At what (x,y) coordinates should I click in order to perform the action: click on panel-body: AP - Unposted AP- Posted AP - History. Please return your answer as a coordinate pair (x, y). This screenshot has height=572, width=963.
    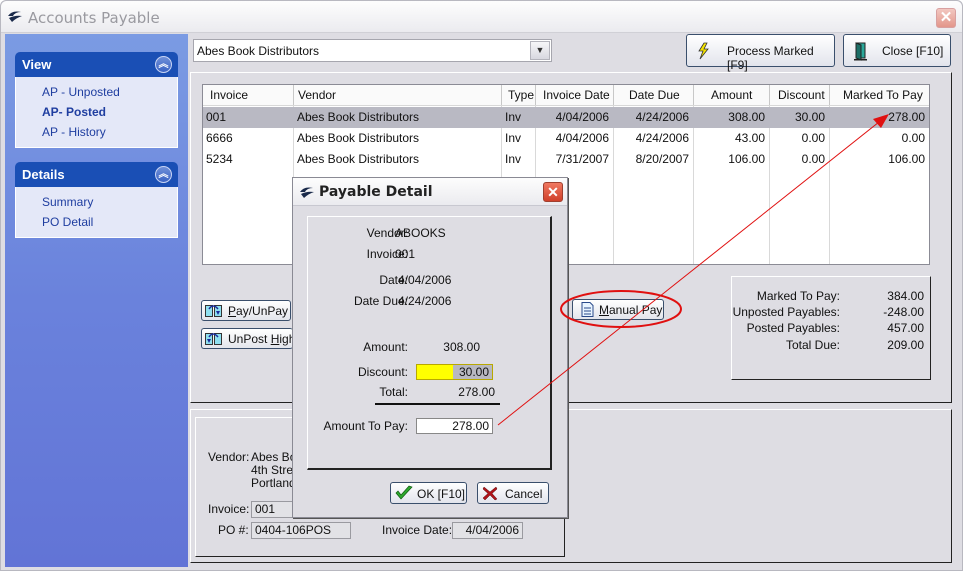
    Looking at the image, I should click on (96, 112).